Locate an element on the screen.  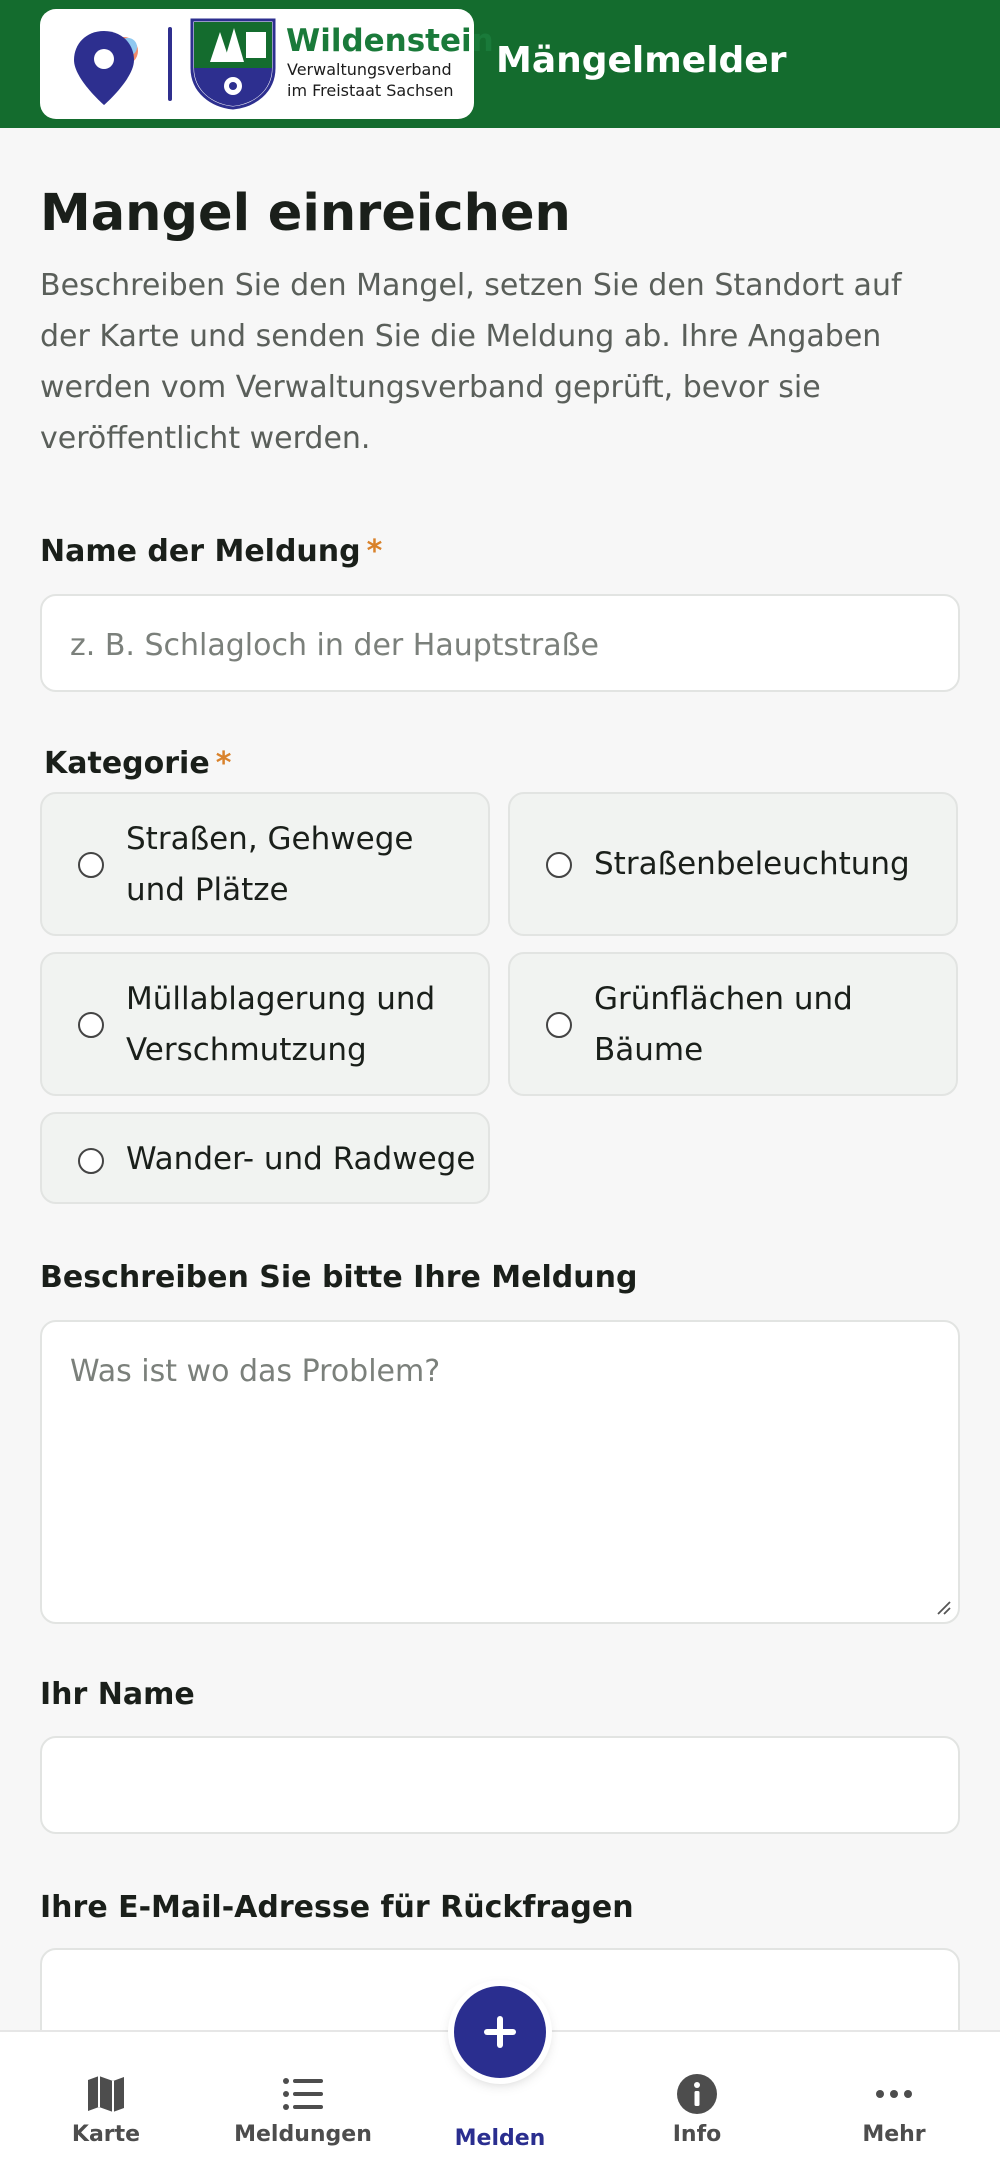
add-report-button is located at coordinates (500, 2032).